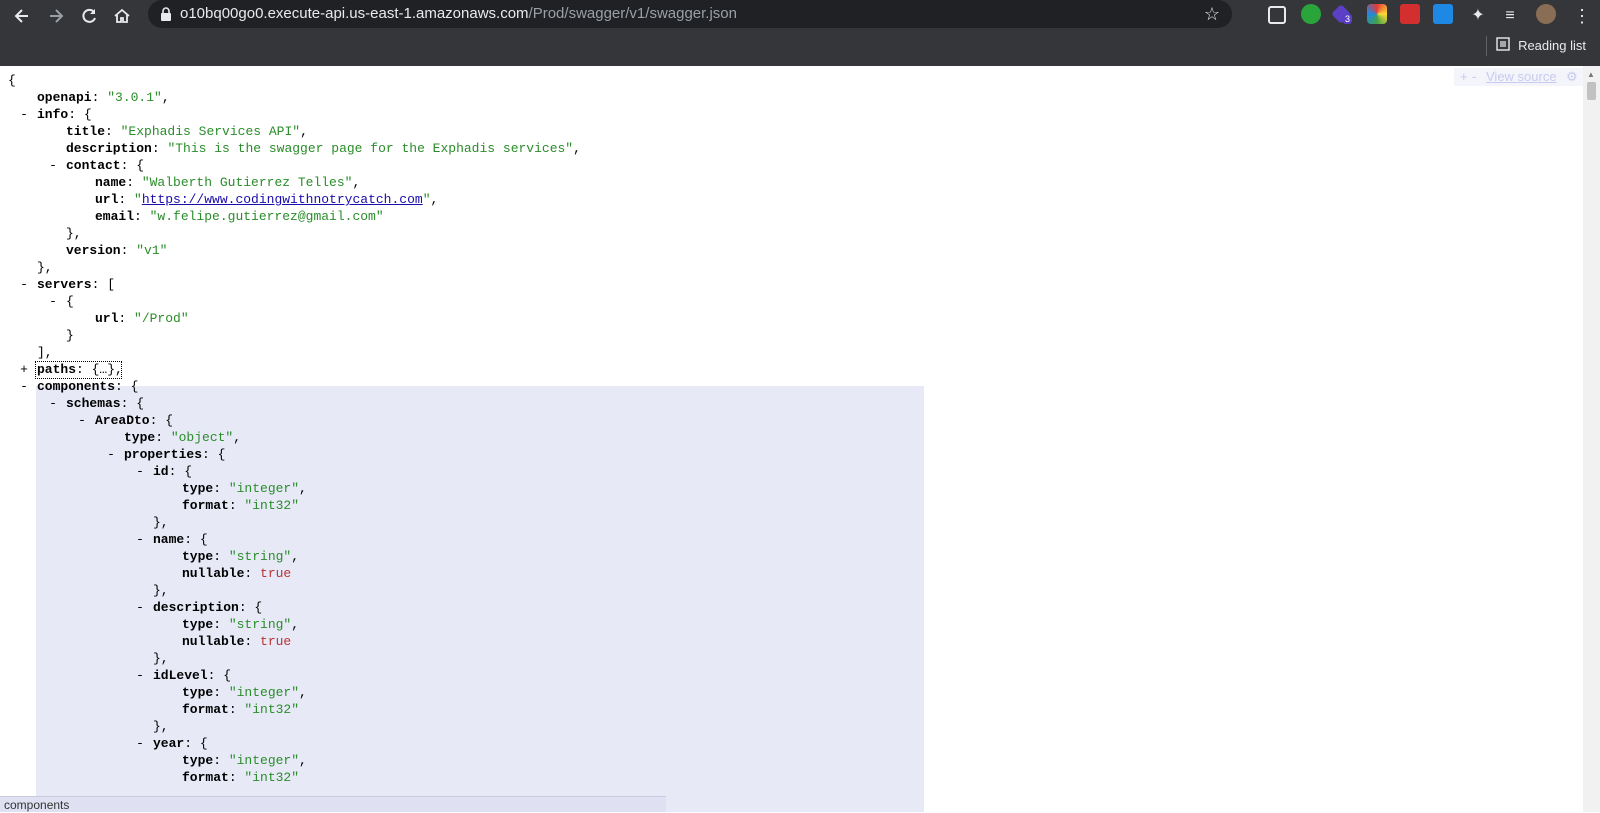  Describe the element at coordinates (161, 522) in the screenshot. I see `json-close-prop-id: },` at that location.